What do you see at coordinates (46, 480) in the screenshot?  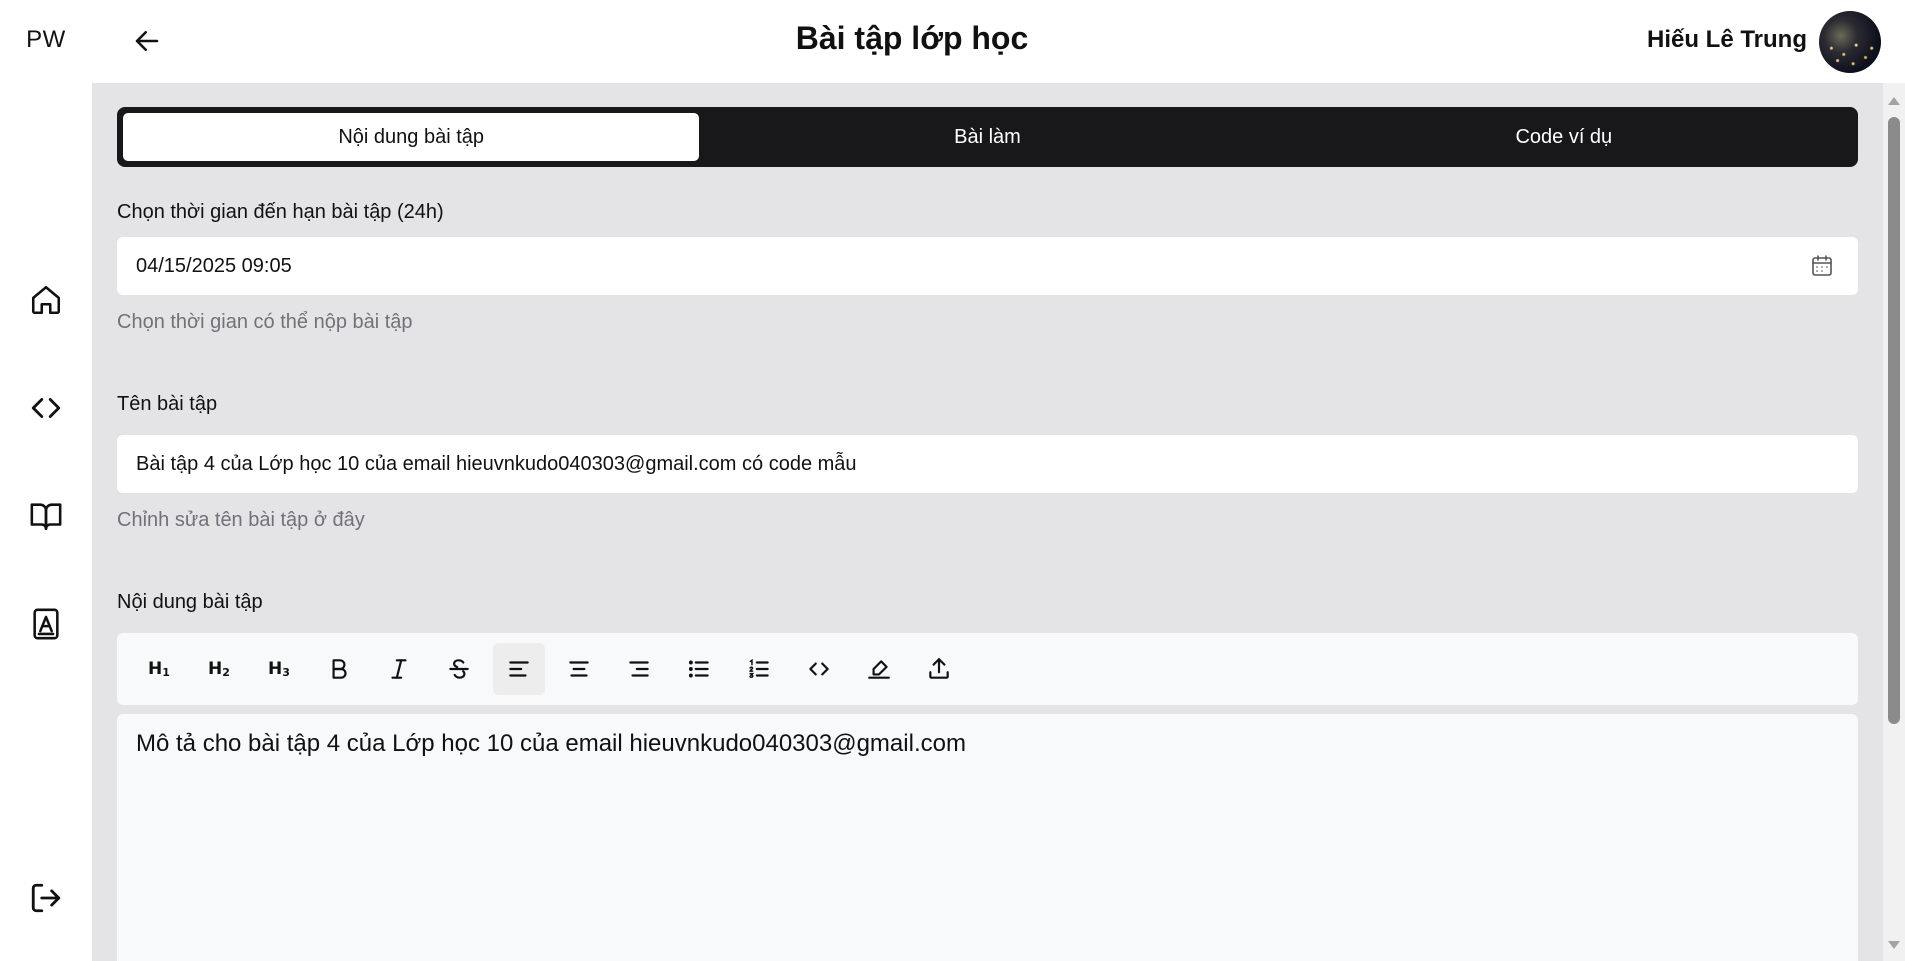 I see `sidebar: PW` at bounding box center [46, 480].